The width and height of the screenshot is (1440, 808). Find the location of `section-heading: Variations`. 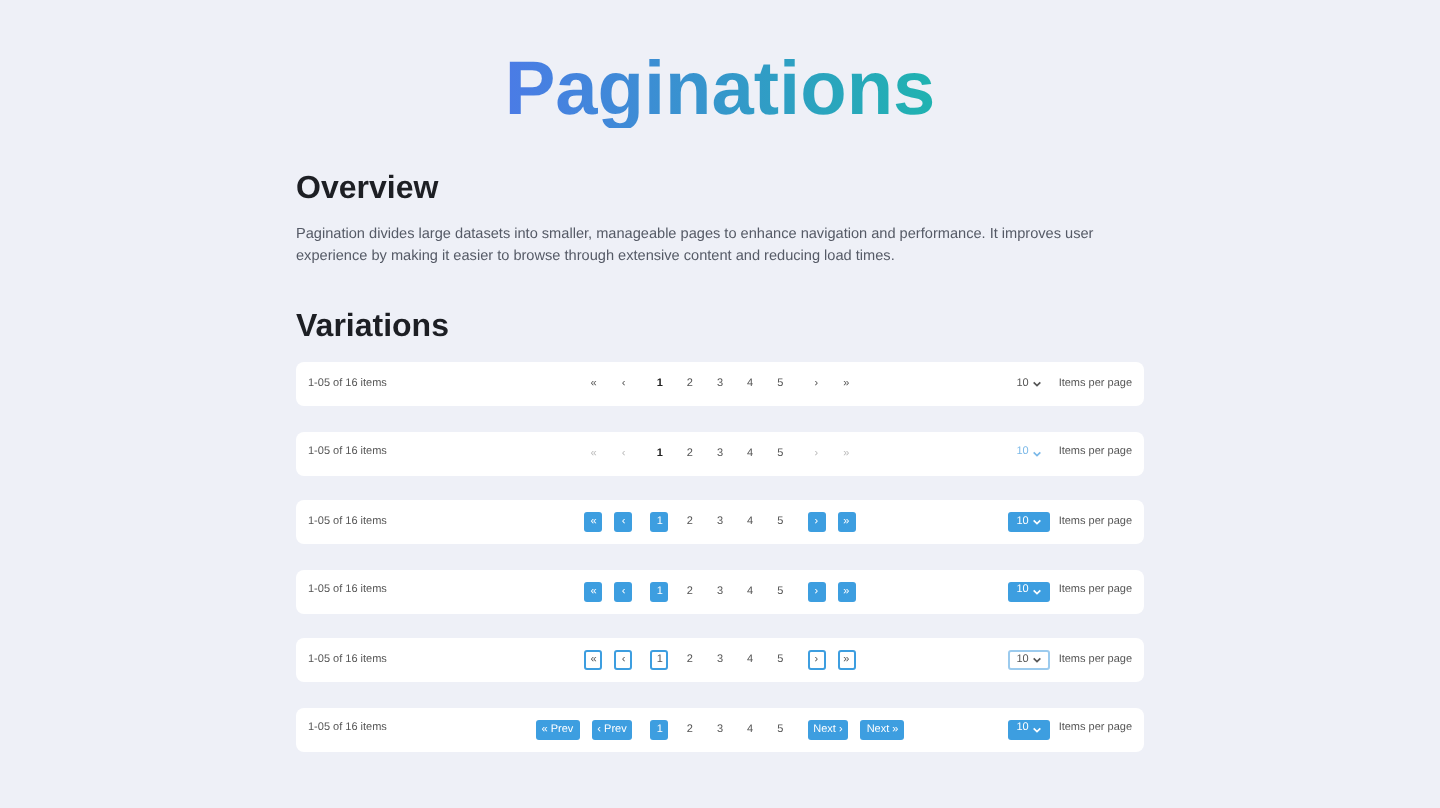

section-heading: Variations is located at coordinates (373, 328).